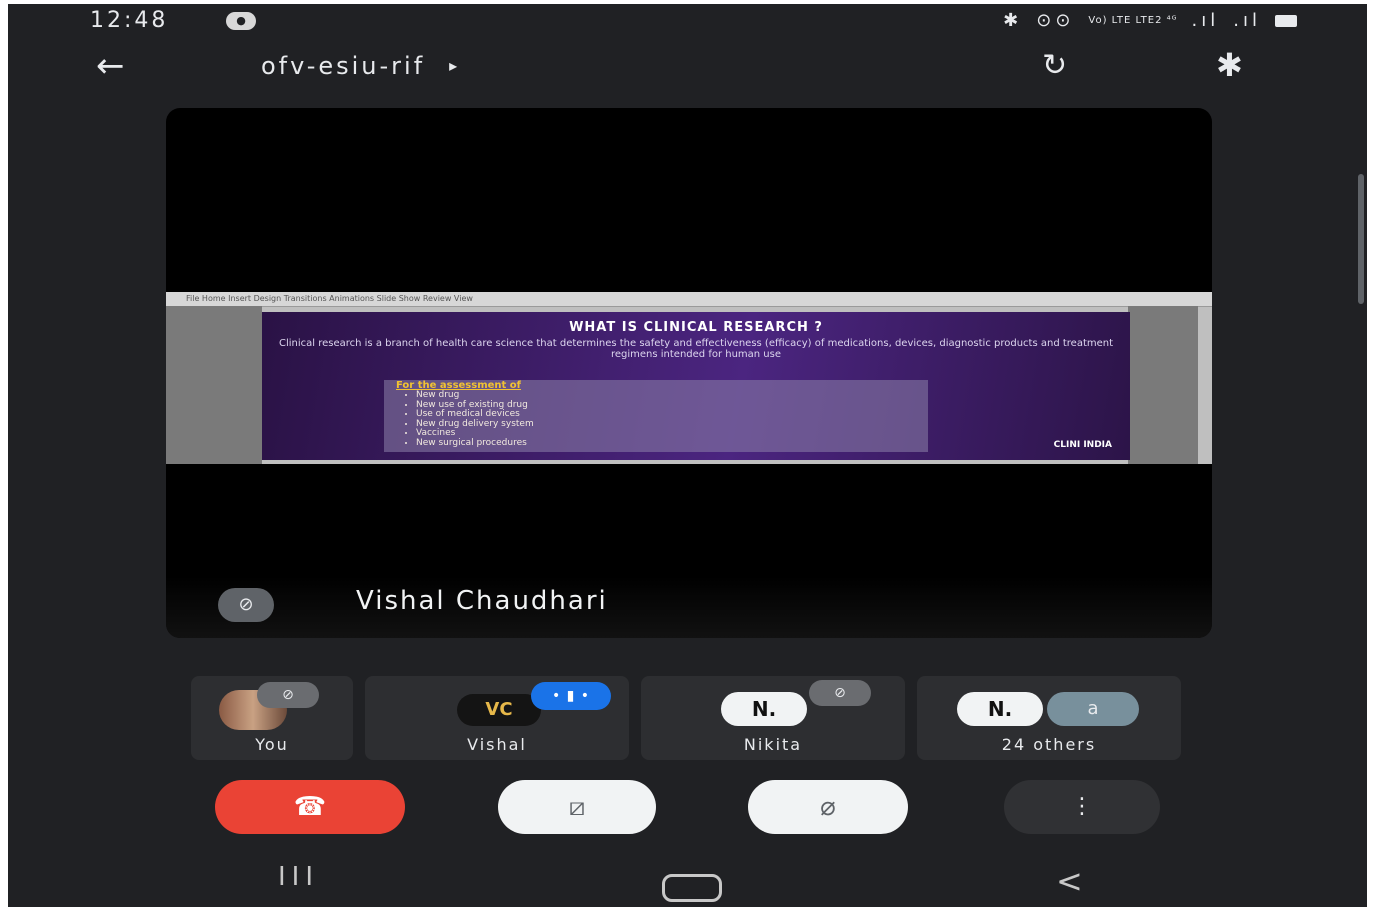  I want to click on participant-name: Vishal, so click(497, 744).